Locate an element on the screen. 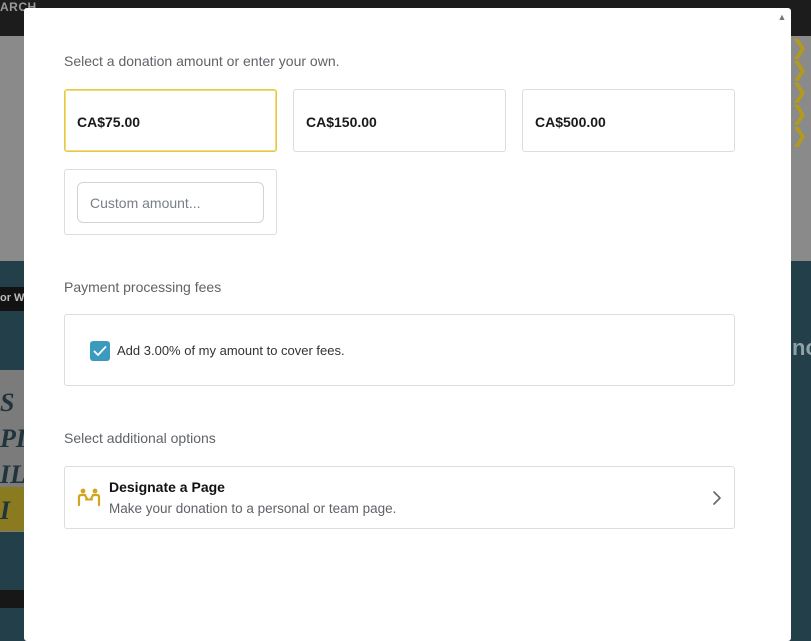 Image resolution: width=811 pixels, height=641 pixels. custom-amount-card is located at coordinates (170, 202).